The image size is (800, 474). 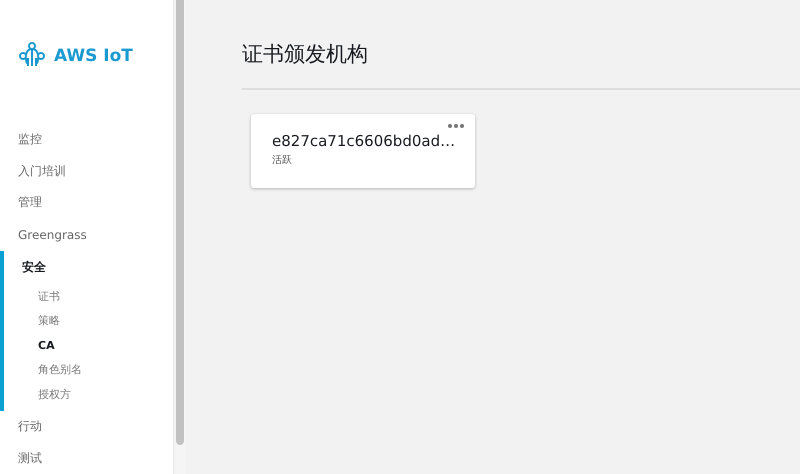 What do you see at coordinates (86, 171) in the screenshot?
I see `nav-item: 入门培训` at bounding box center [86, 171].